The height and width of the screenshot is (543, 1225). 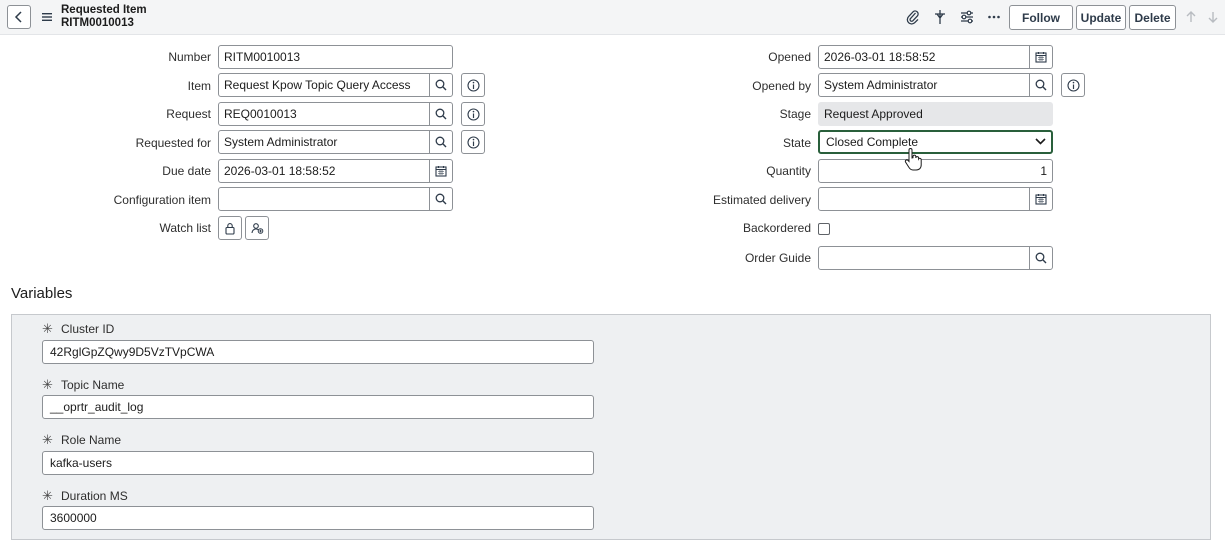 What do you see at coordinates (994, 17) in the screenshot?
I see `more-options-icon` at bounding box center [994, 17].